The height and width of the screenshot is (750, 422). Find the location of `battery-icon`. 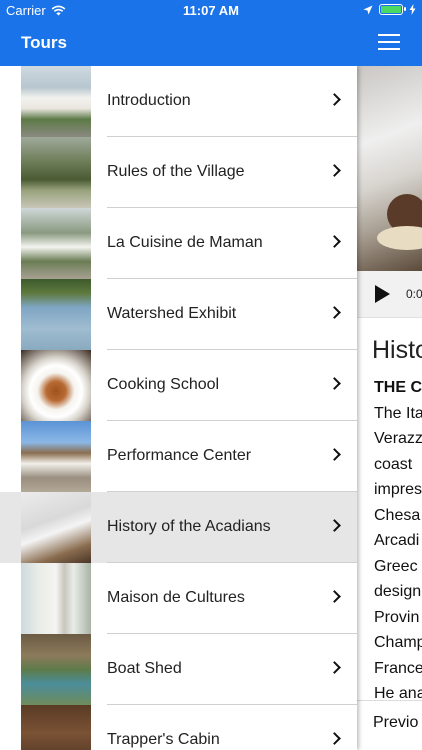

battery-icon is located at coordinates (392, 9).